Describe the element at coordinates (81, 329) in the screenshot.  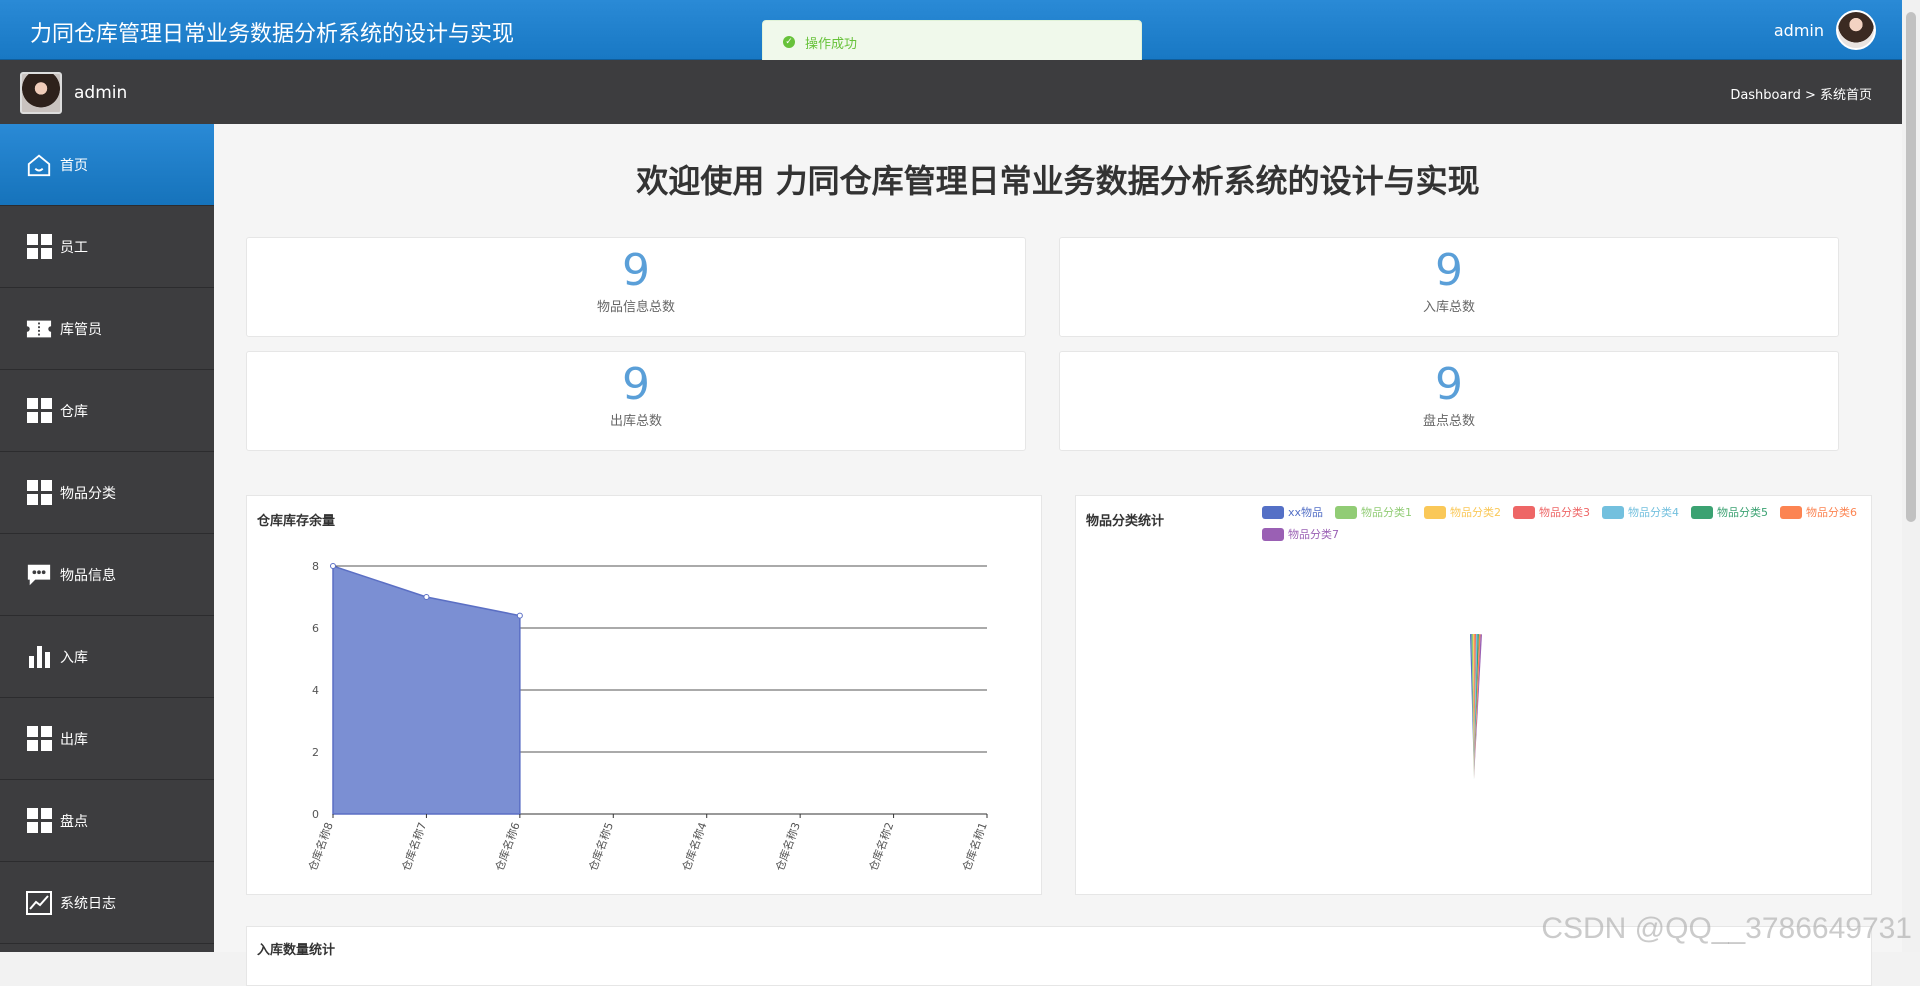
I see `sidebar-item-label: 库管员` at that location.